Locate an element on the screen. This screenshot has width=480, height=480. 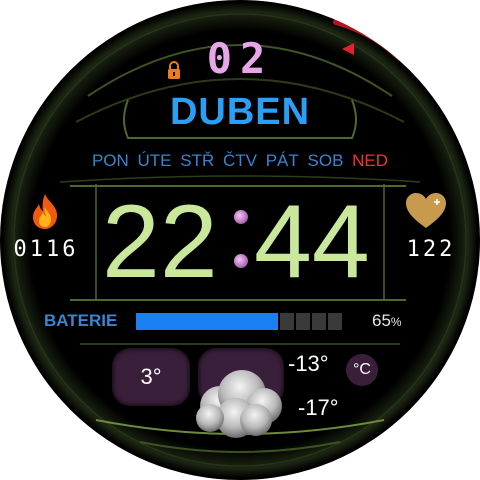
battery-label: BATERIE is located at coordinates (81, 320).